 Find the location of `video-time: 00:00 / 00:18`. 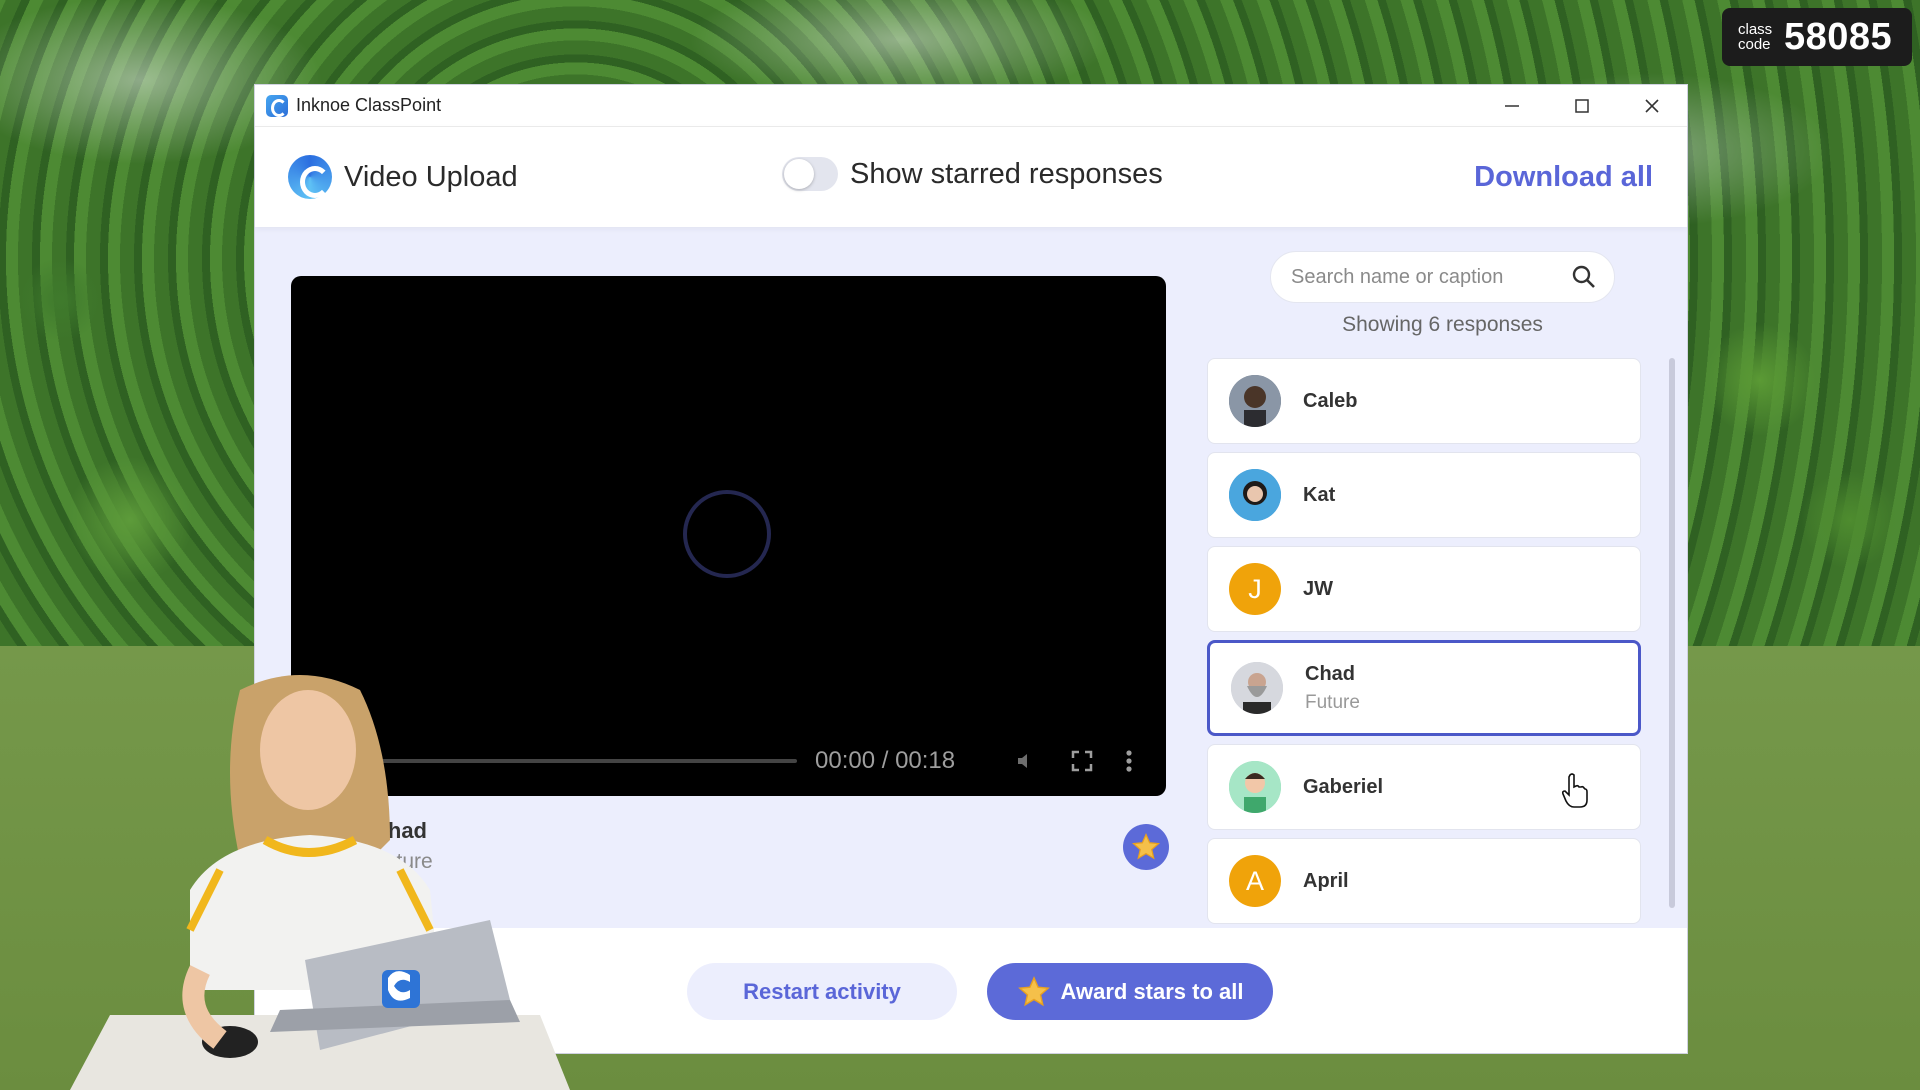

video-time: 00:00 / 00:18 is located at coordinates (885, 760).